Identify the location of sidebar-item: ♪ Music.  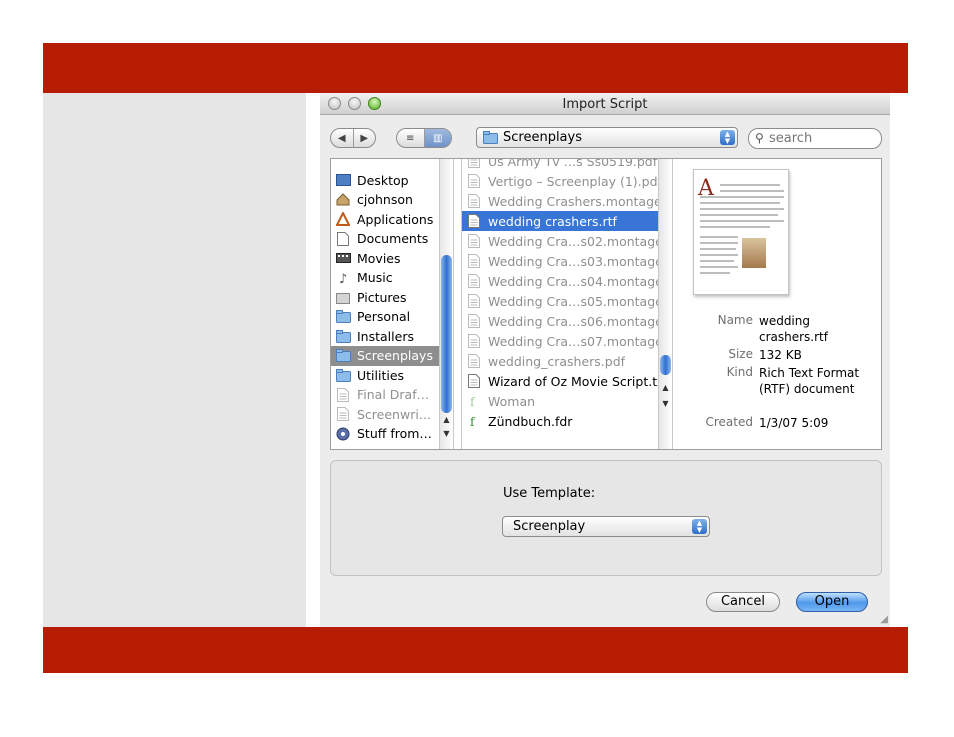
(392, 278).